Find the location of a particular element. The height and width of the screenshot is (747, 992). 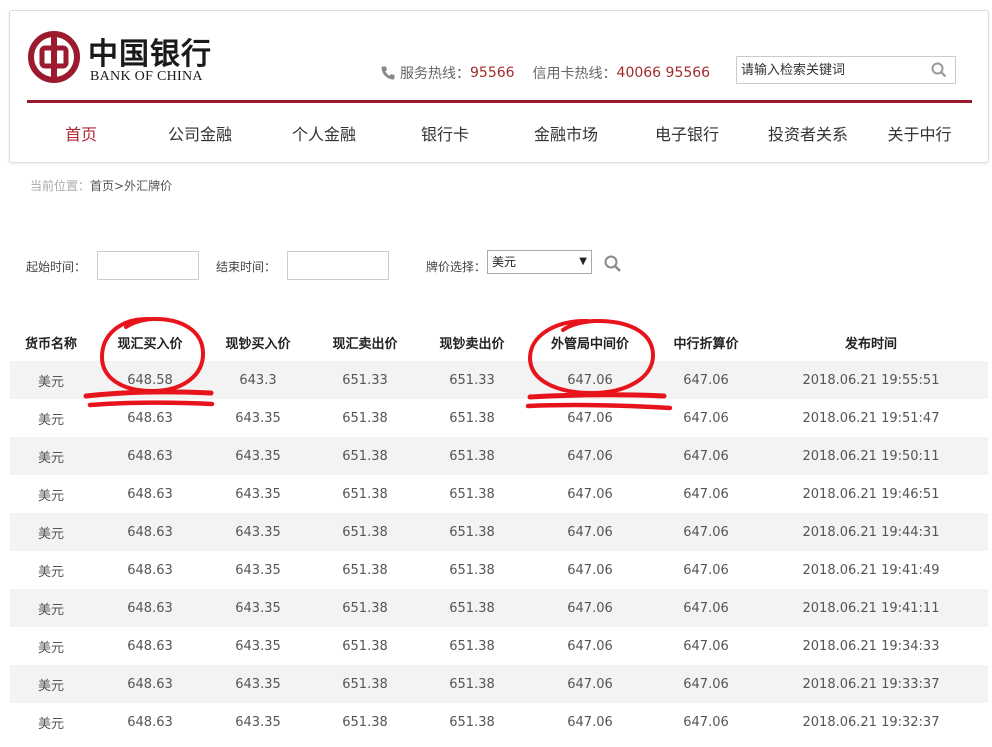

cell-spot-sell: 651.33 is located at coordinates (365, 380).